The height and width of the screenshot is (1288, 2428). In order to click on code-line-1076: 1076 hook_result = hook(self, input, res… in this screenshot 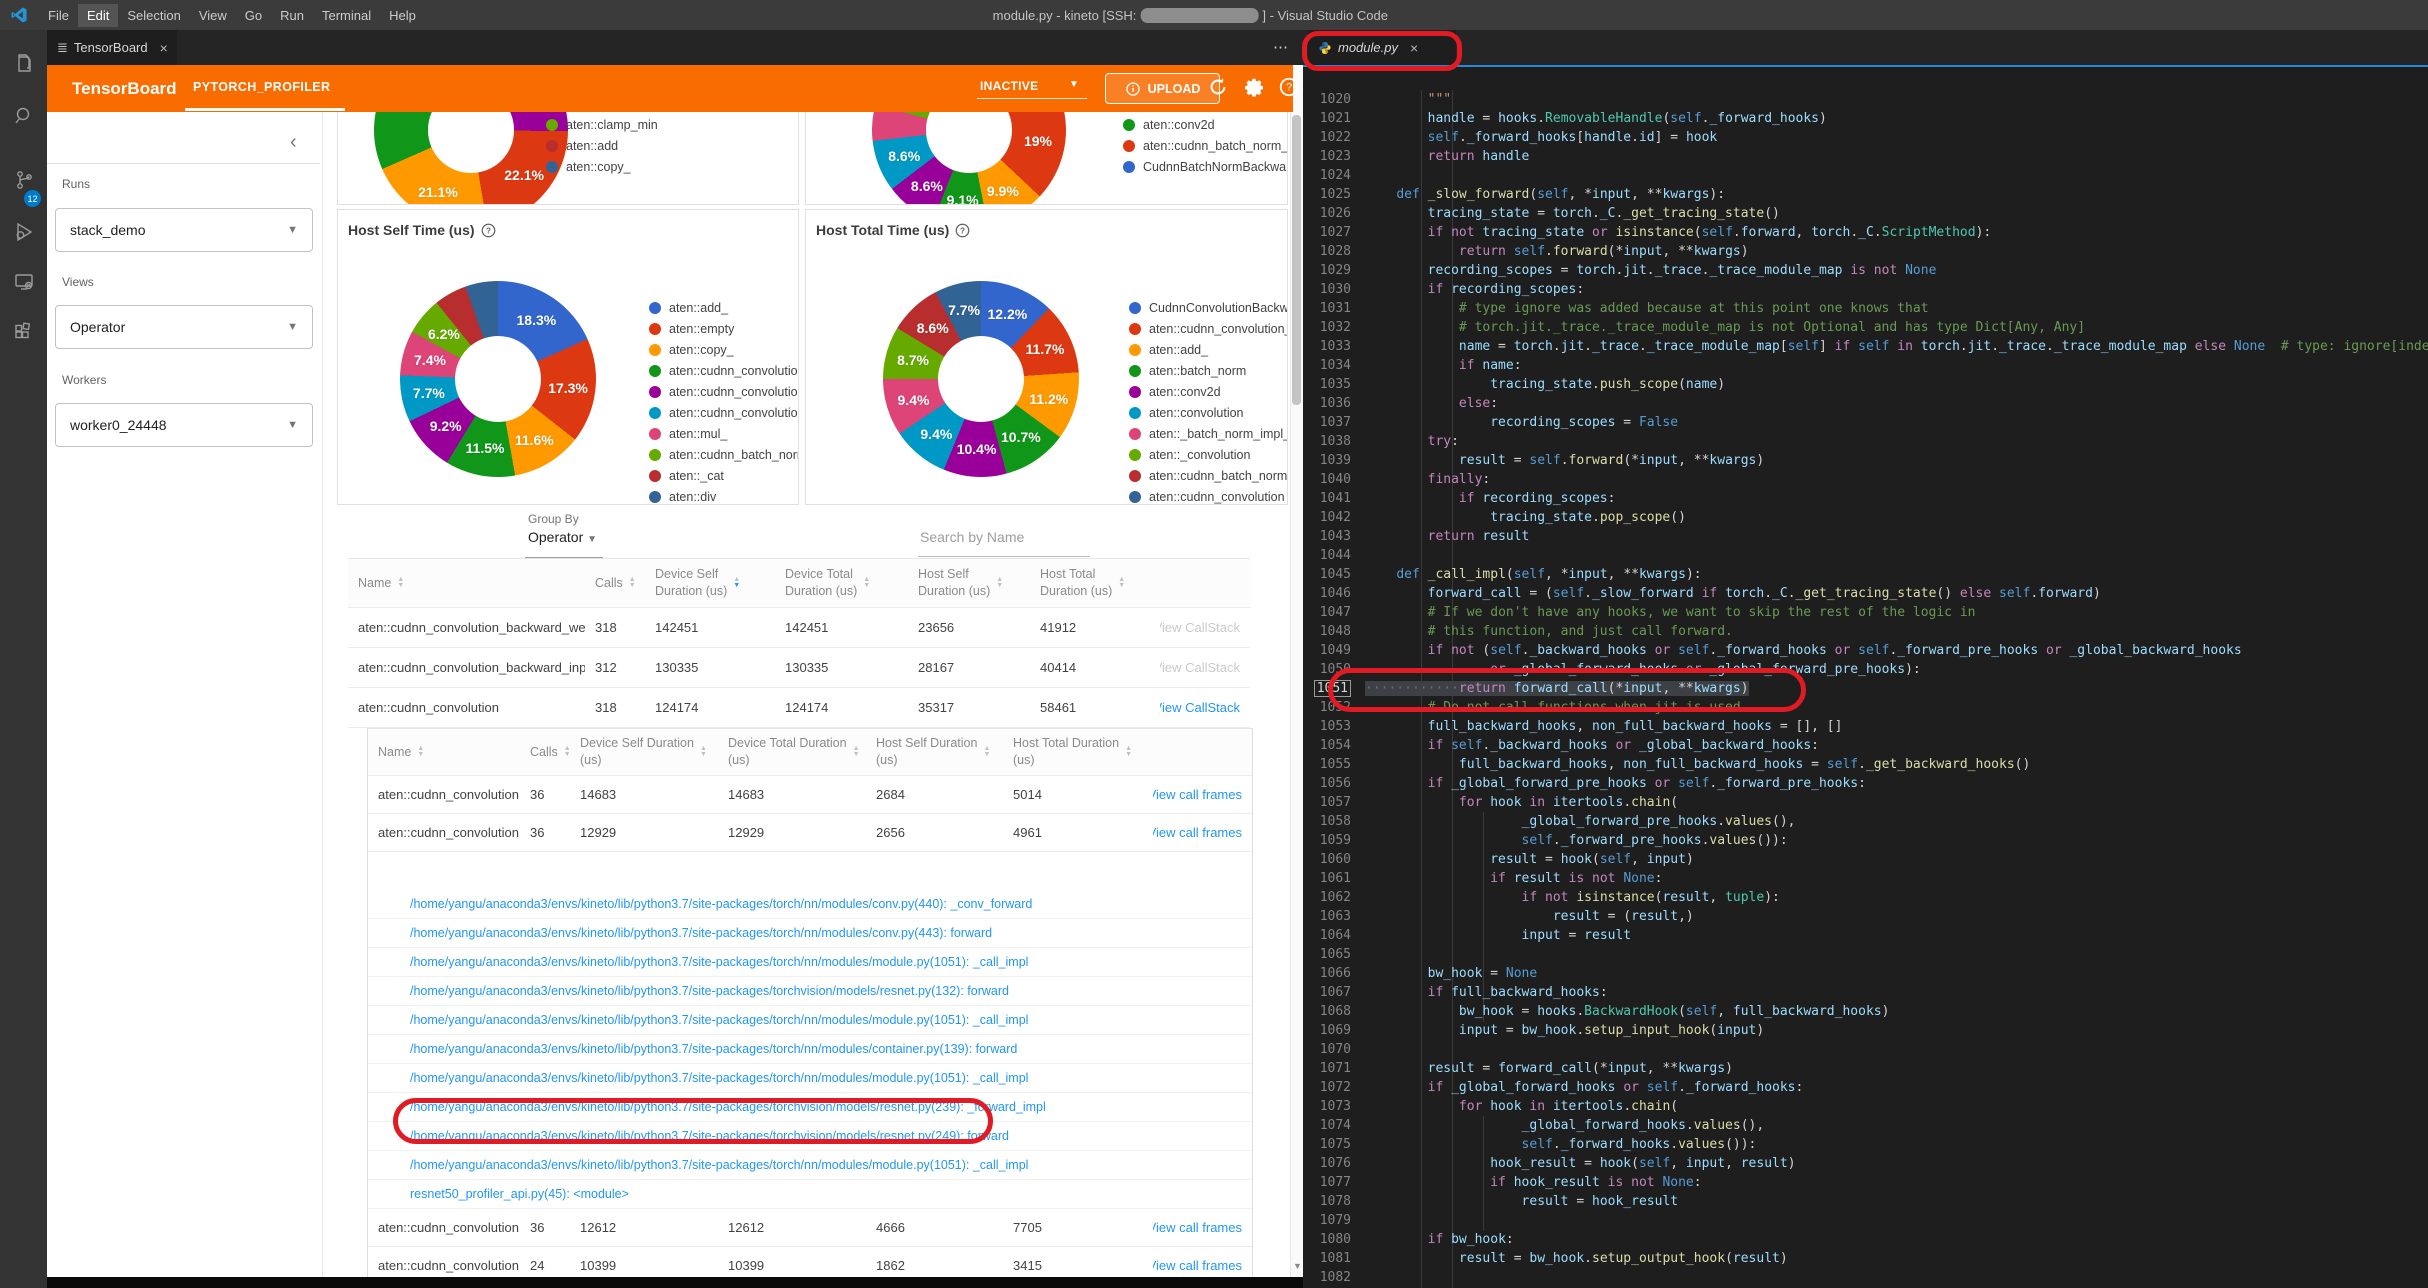, I will do `click(1865, 1163)`.